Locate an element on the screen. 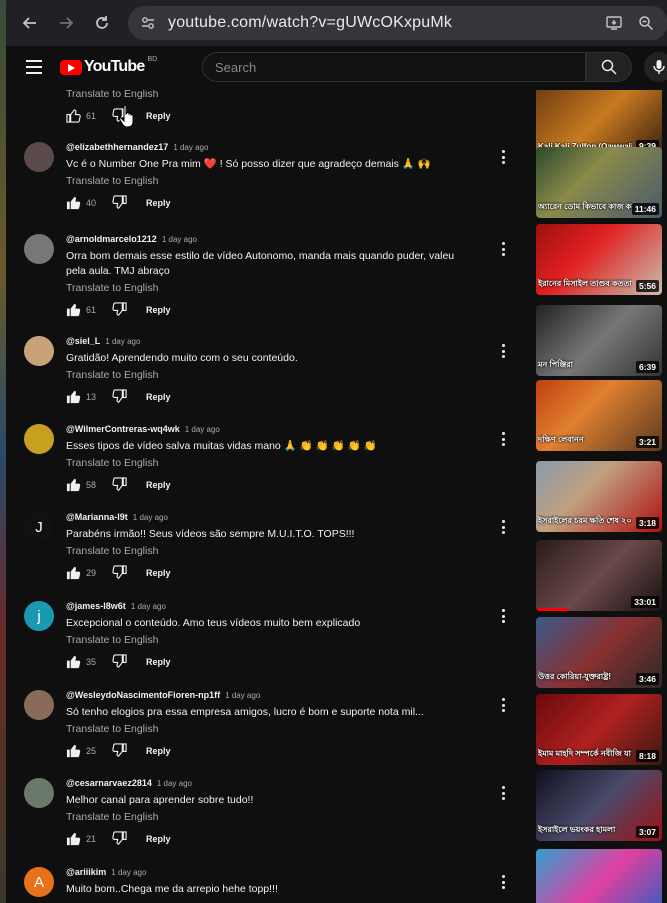 Image resolution: width=667 pixels, height=903 pixels. forward-button is located at coordinates (66, 23).